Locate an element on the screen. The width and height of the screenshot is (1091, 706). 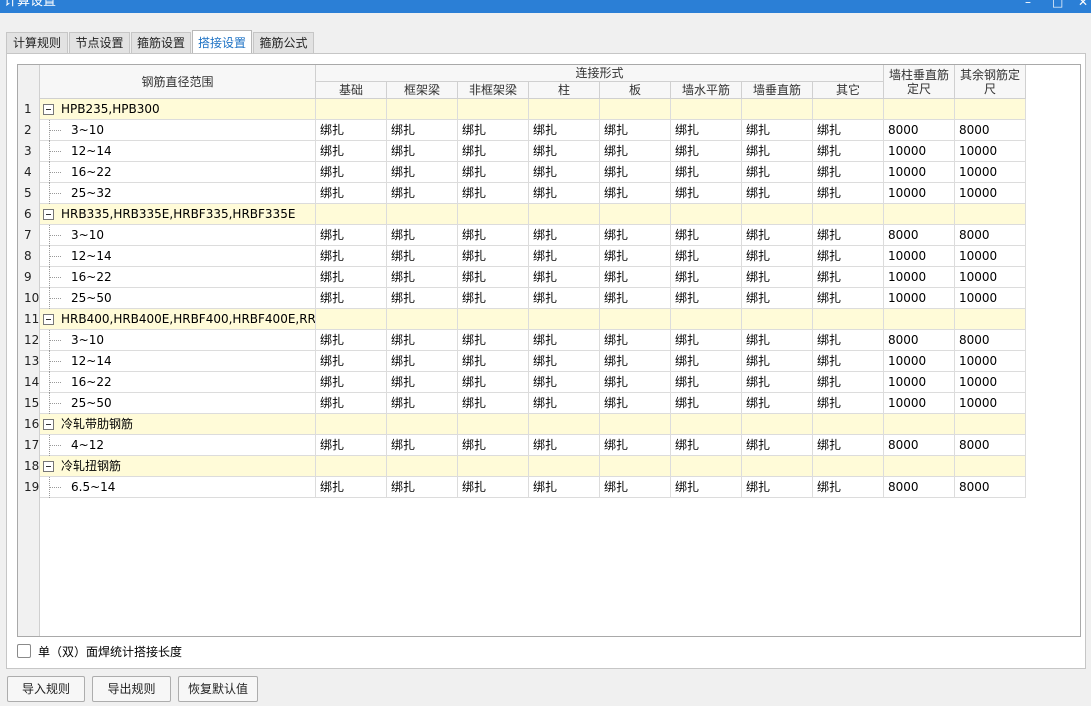
export-rules-button: 导出规则 is located at coordinates (131, 689).